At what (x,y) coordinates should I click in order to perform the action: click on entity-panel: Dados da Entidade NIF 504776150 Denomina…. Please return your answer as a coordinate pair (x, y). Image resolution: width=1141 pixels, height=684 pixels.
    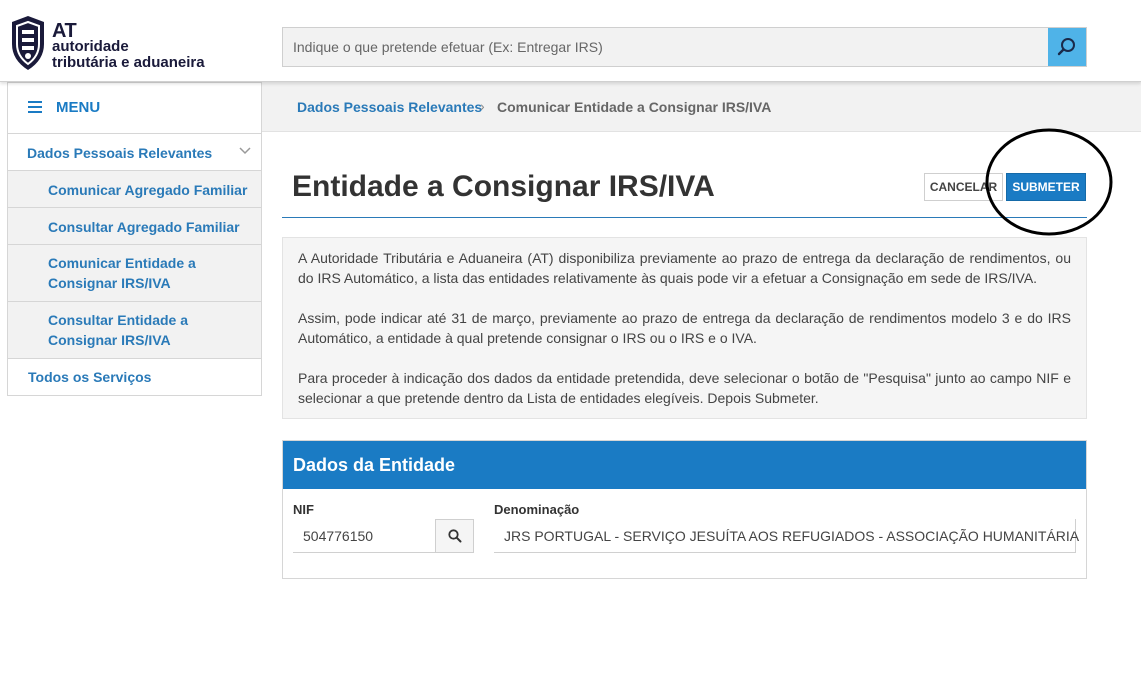
    Looking at the image, I should click on (684, 509).